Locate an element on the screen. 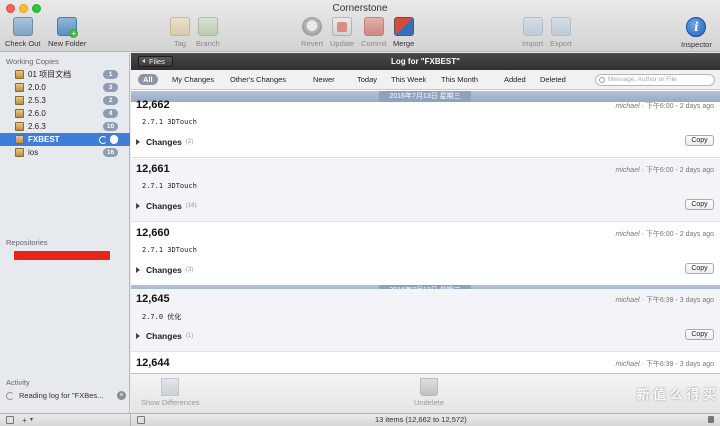 Image resolution: width=720 pixels, height=426 pixels. working-copy-label: 2.5.3 is located at coordinates (37, 100).